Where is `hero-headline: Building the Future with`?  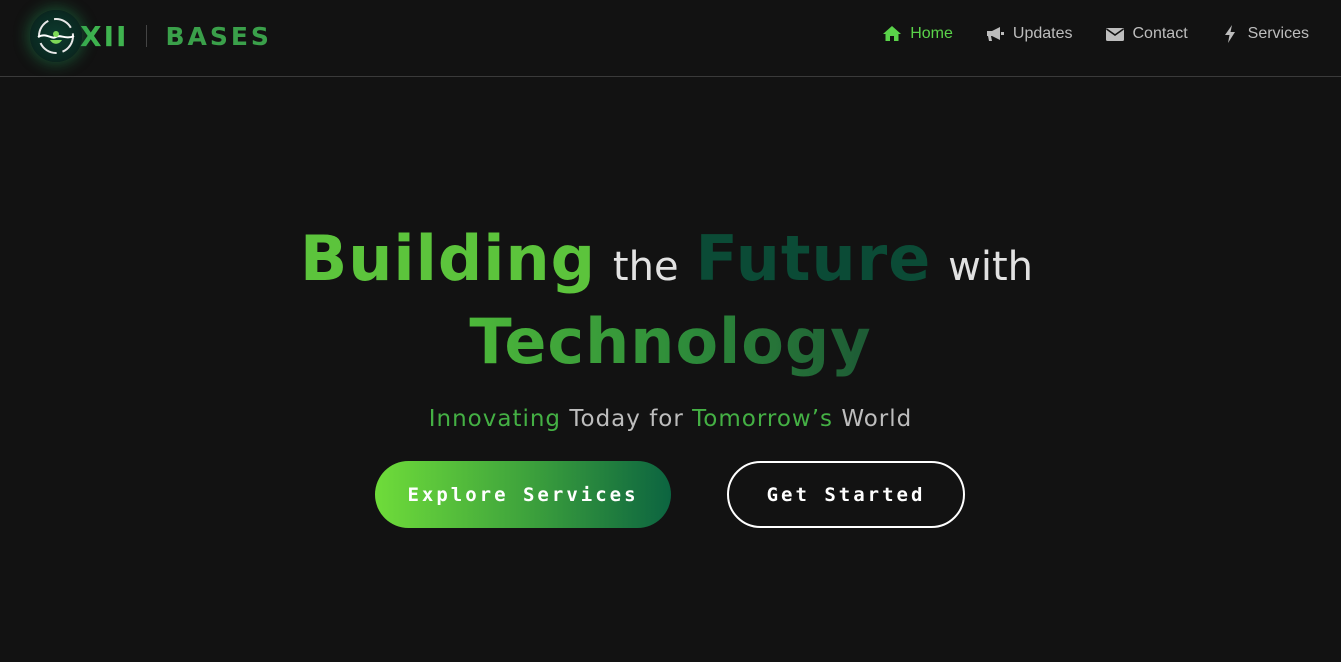 hero-headline: Building the Future with is located at coordinates (670, 258).